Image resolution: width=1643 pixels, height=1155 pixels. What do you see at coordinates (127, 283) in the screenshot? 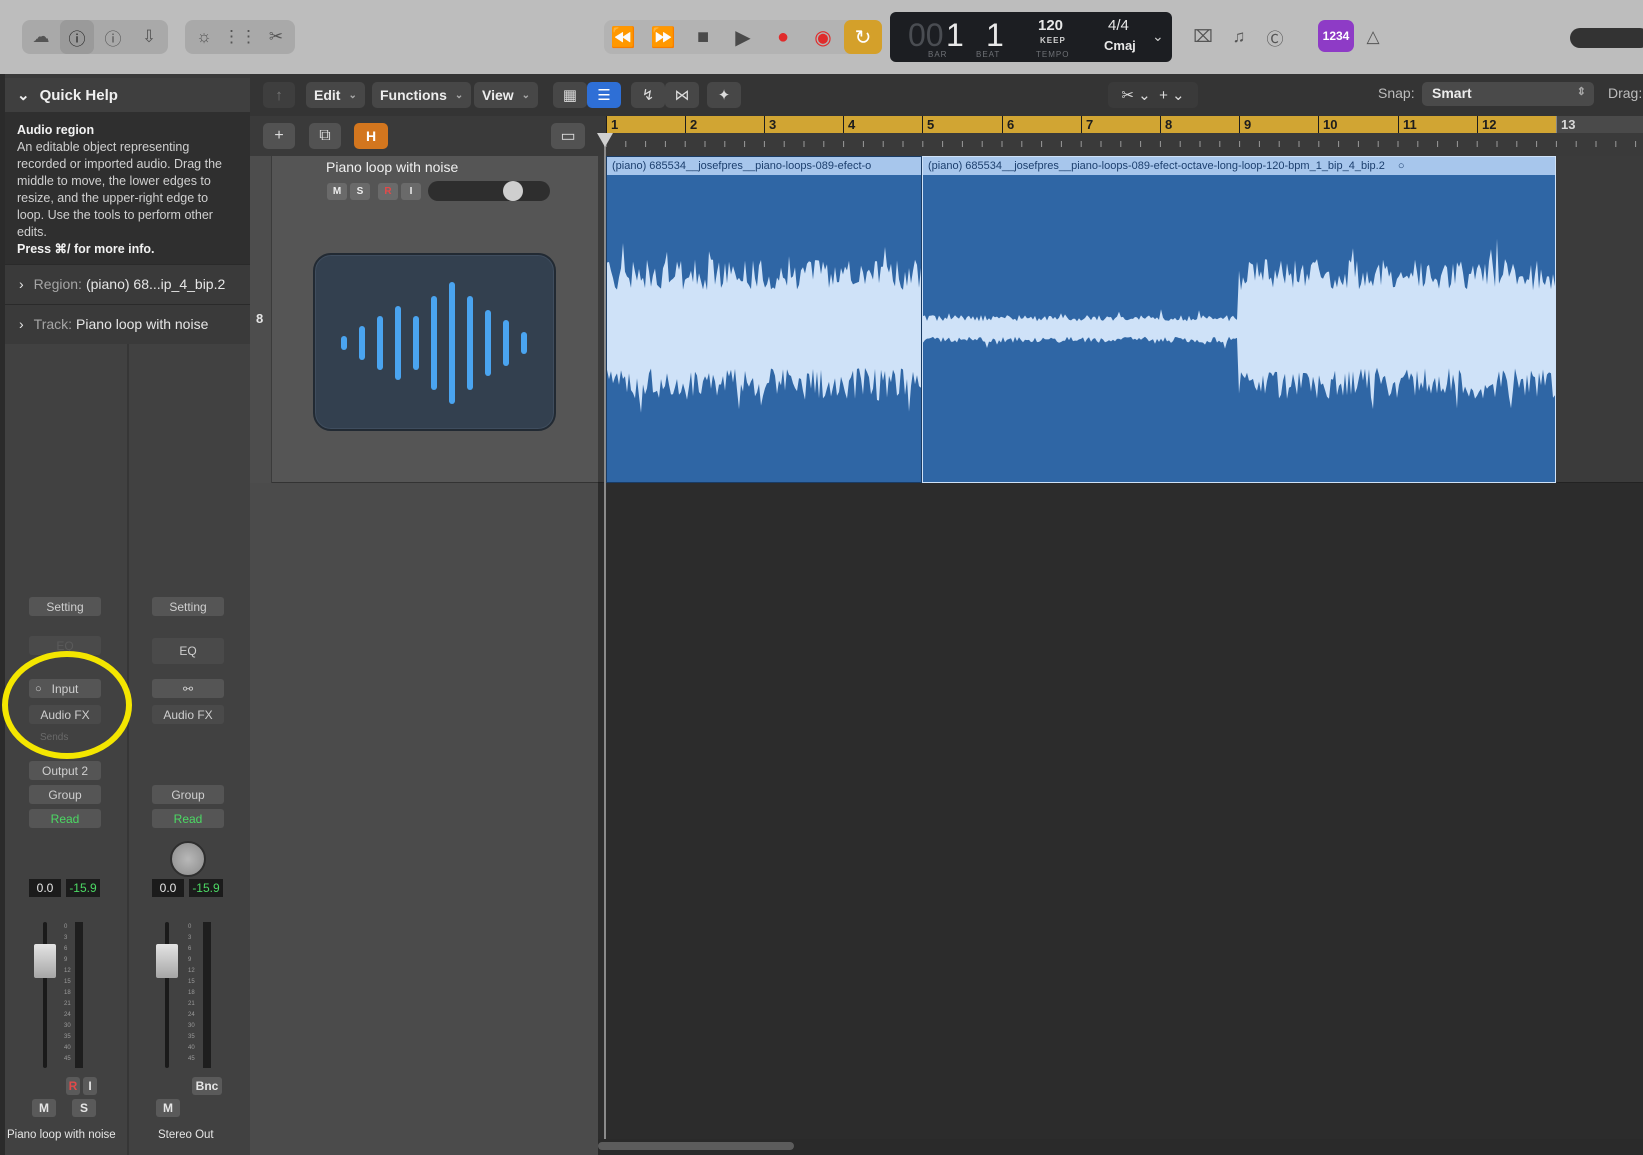
I see `region-inspector-row: › Region: (piano) 68...ip_4_bip.2` at bounding box center [127, 283].